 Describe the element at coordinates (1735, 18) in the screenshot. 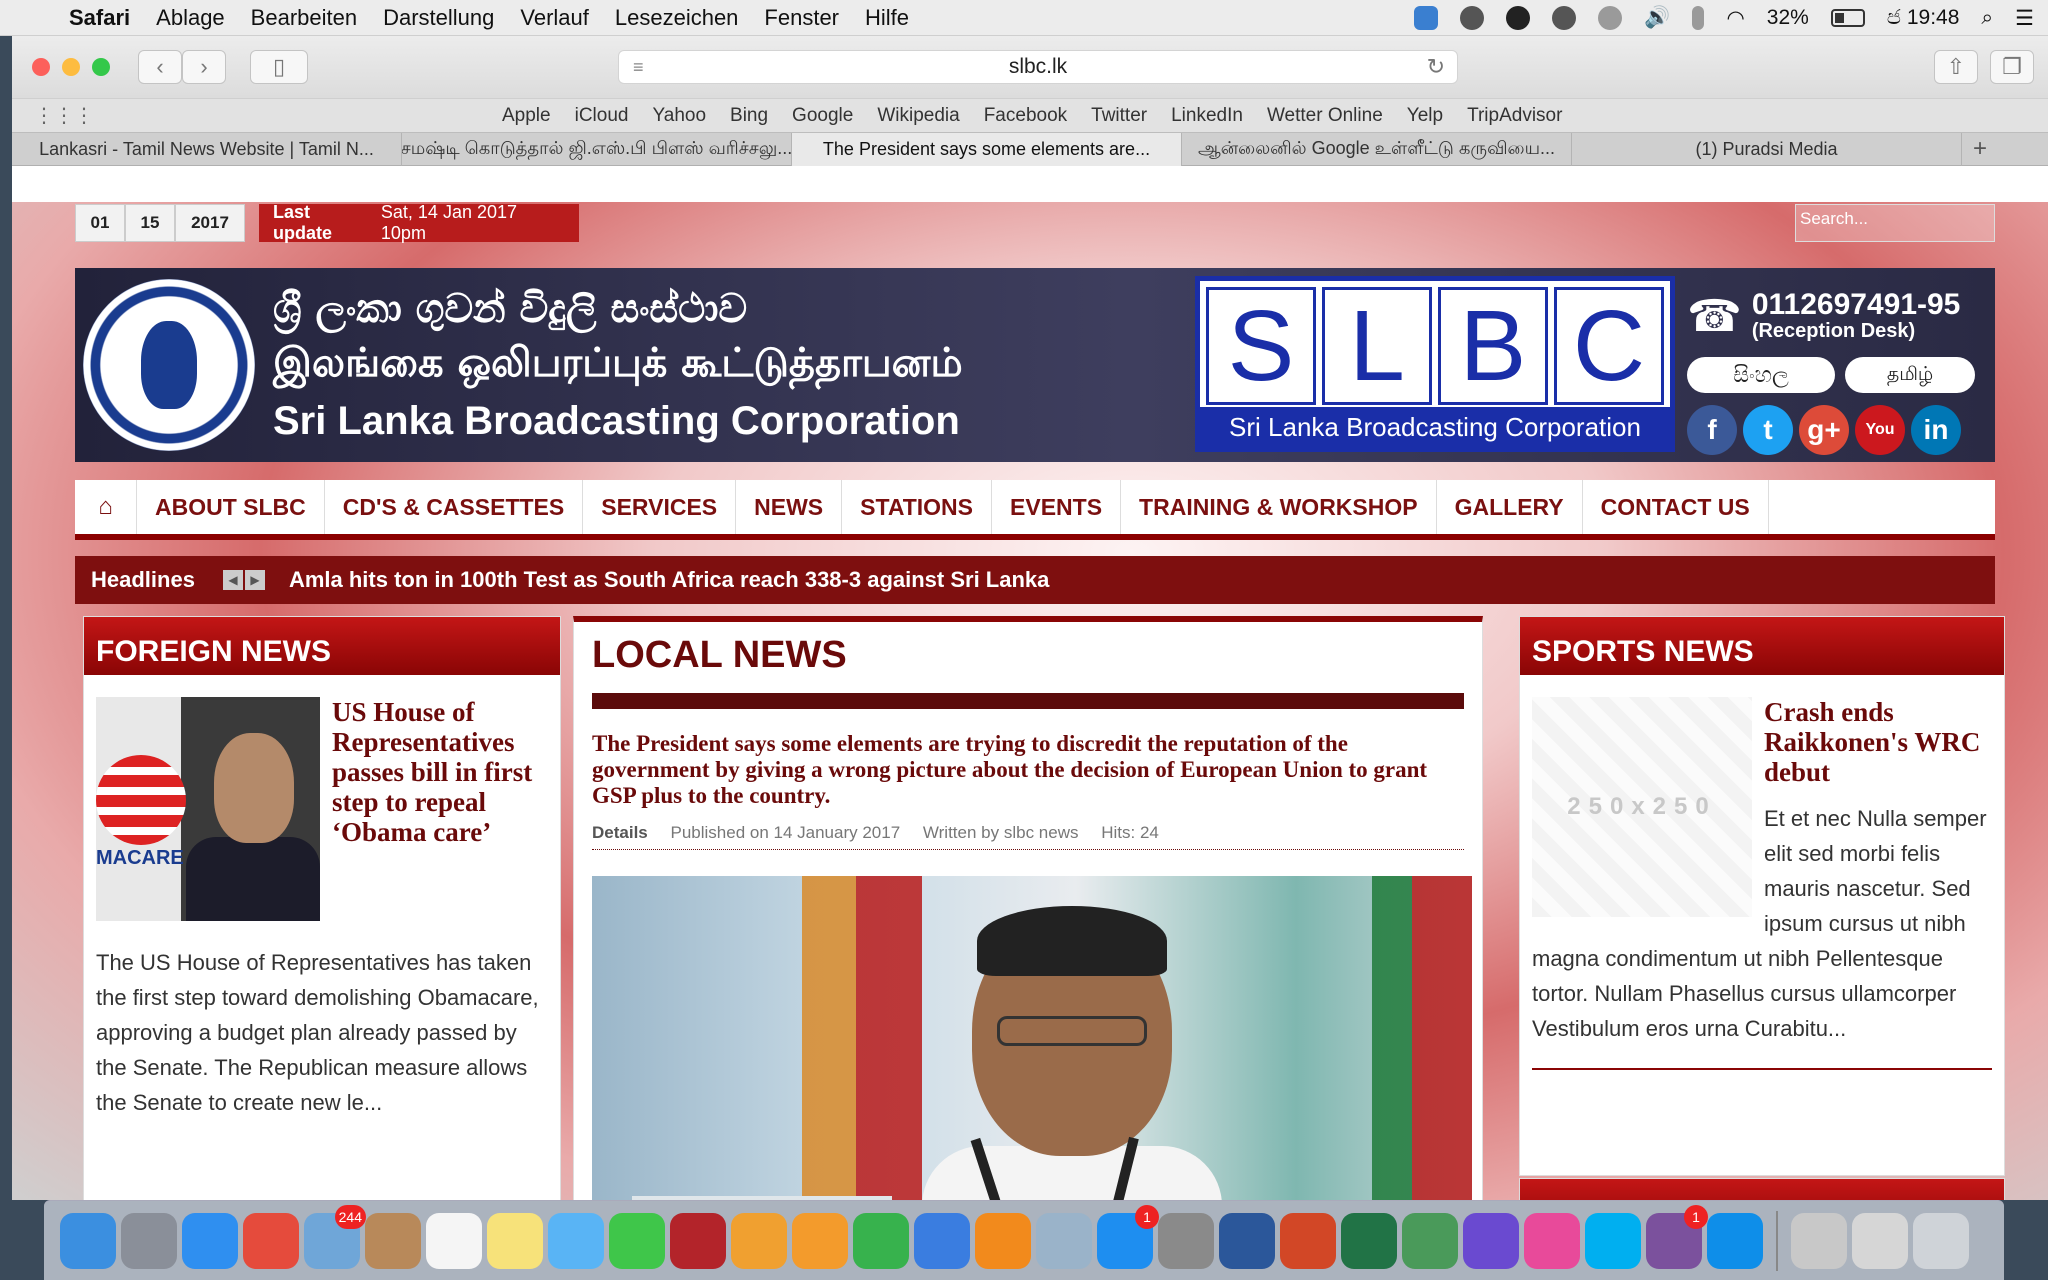

I see `wifi-icon: ◠` at that location.